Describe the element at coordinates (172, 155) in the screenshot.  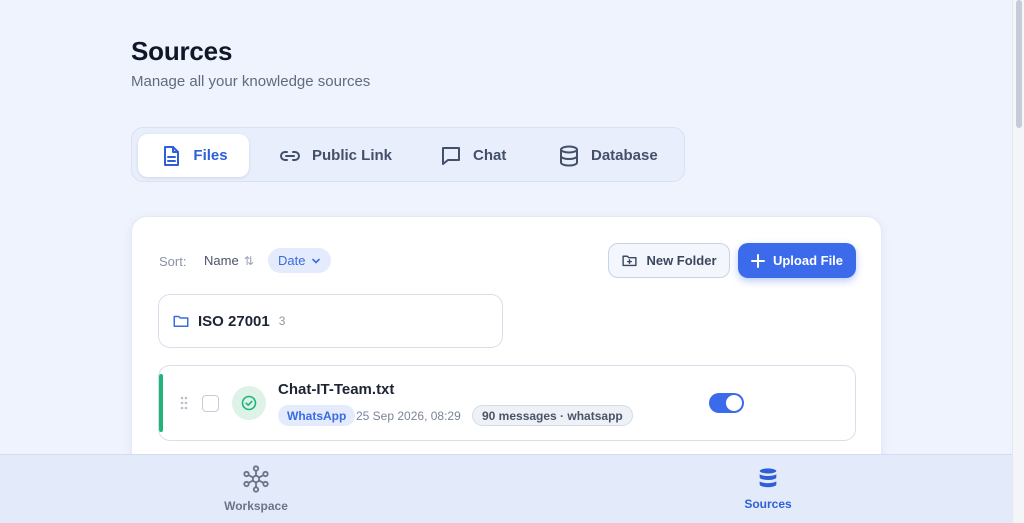
I see `file-icon` at that location.